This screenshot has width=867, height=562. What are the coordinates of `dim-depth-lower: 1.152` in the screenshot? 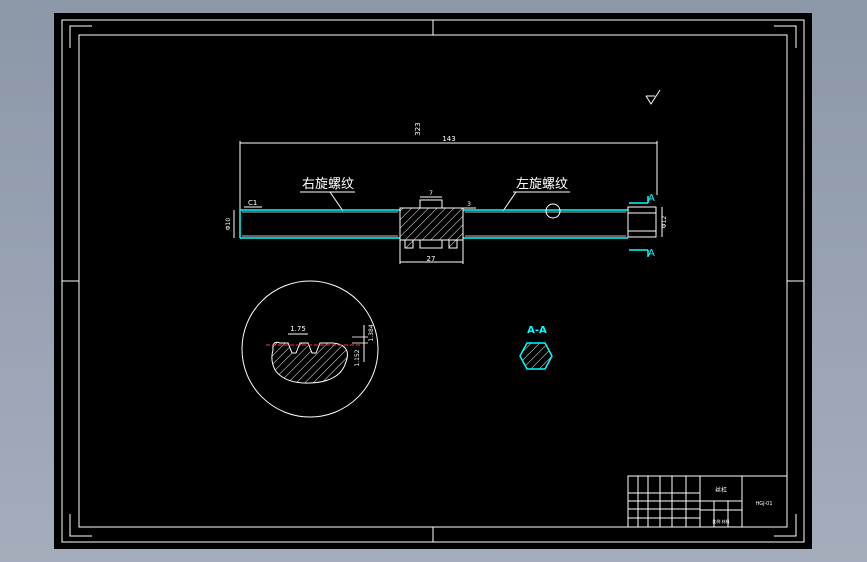 It's located at (357, 357).